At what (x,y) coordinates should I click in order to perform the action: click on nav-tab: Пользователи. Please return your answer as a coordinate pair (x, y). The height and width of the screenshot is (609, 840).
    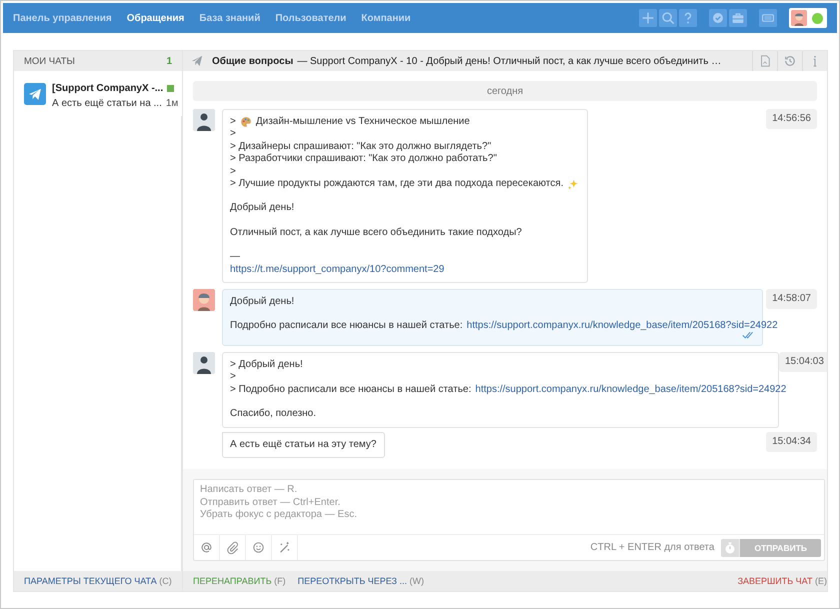
    Looking at the image, I should click on (310, 18).